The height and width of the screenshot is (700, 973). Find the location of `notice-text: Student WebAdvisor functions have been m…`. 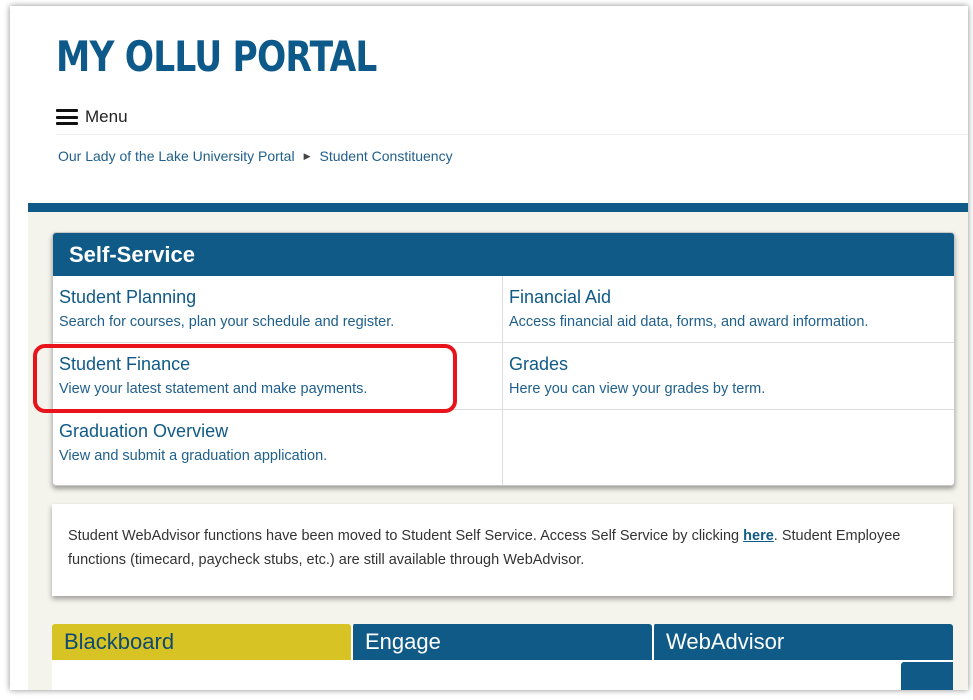

notice-text: Student WebAdvisor functions have been m… is located at coordinates (406, 536).